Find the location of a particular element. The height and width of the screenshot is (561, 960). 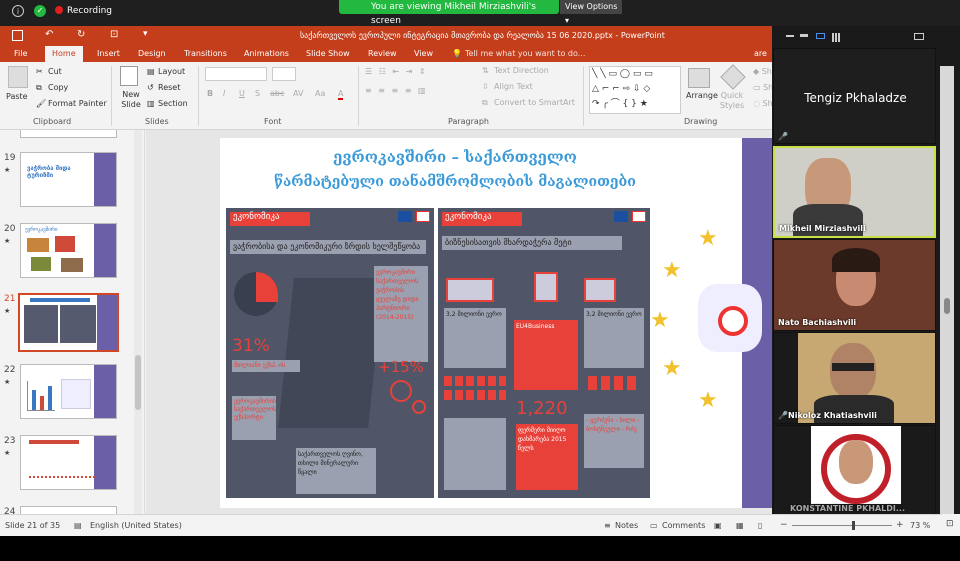

right-list-textbox: - ყურძენი - ხილი - ბოსტნეული - რძე is located at coordinates (614, 441).